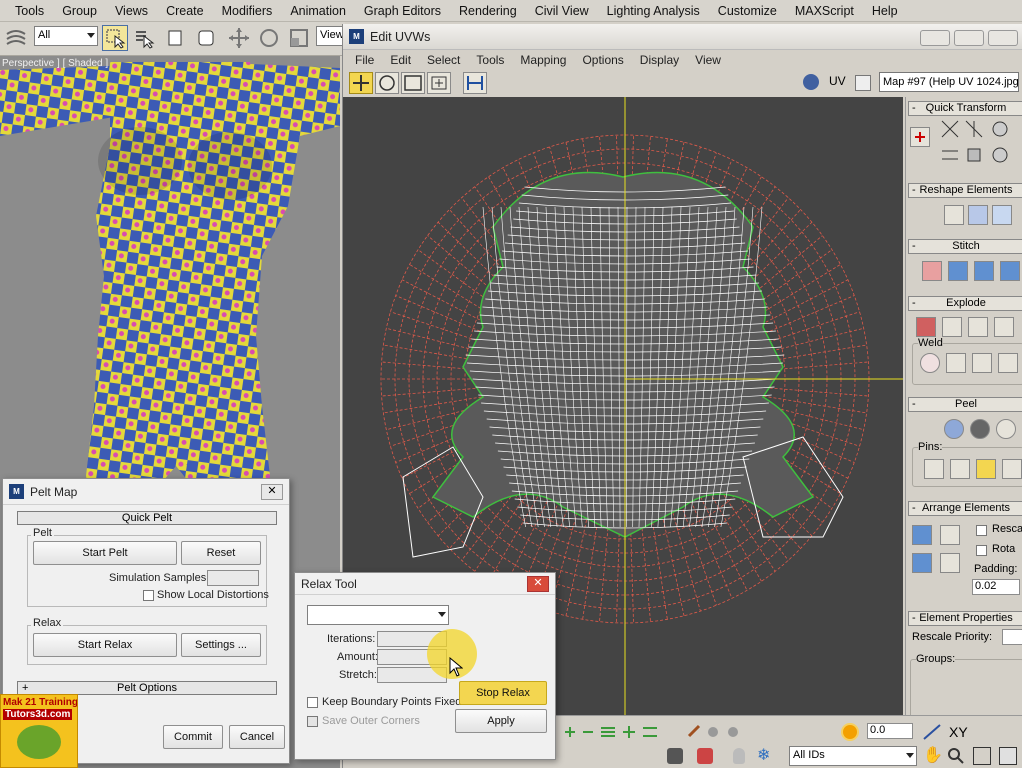  What do you see at coordinates (1012, 469) in the screenshot?
I see `select-pins-icon` at bounding box center [1012, 469].